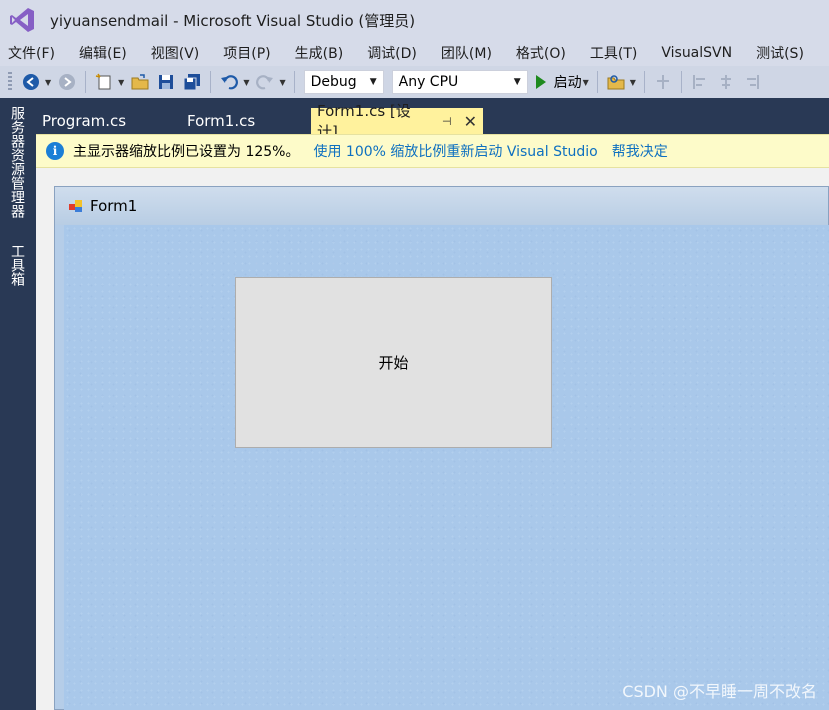 This screenshot has width=829, height=710. What do you see at coordinates (166, 82) in the screenshot?
I see `save-icon` at bounding box center [166, 82].